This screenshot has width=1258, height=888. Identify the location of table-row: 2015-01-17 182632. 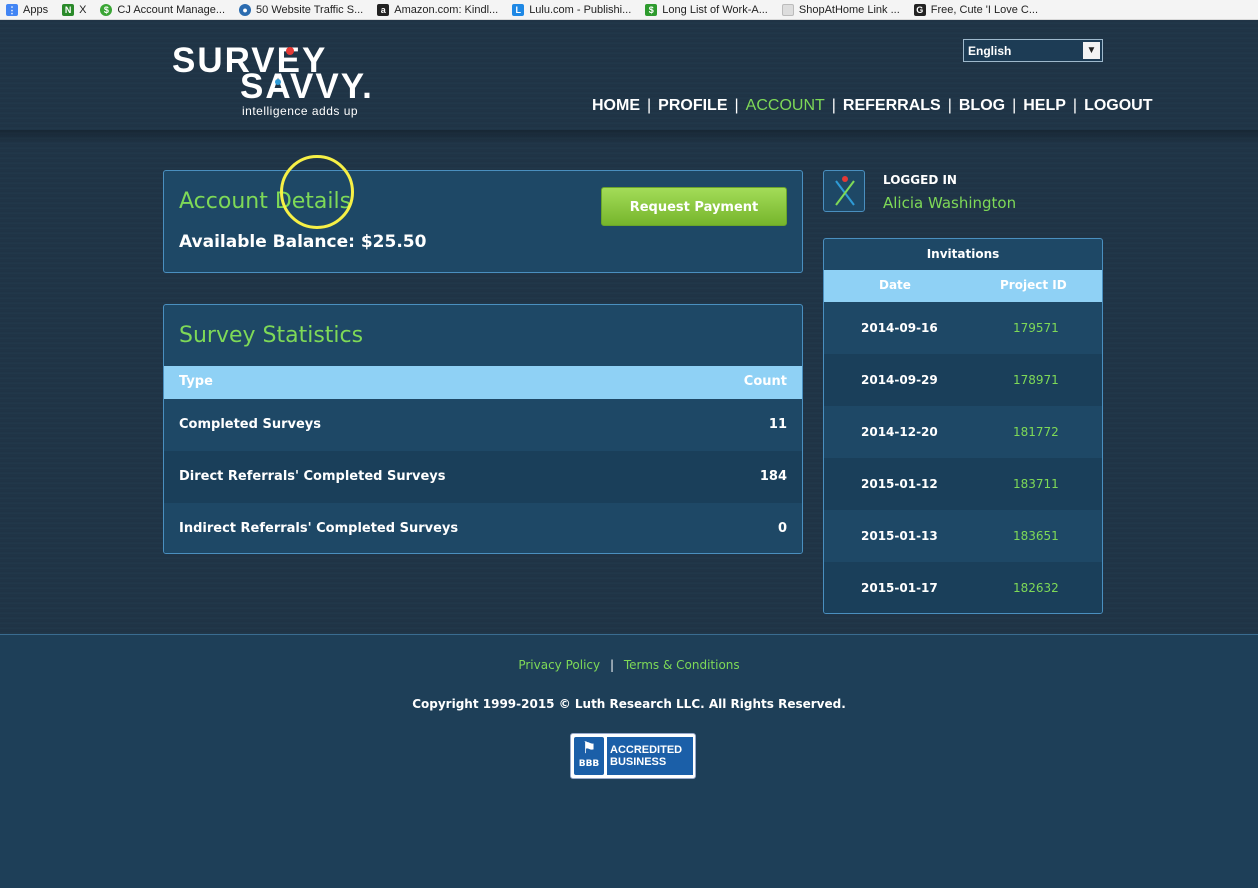
(963, 587).